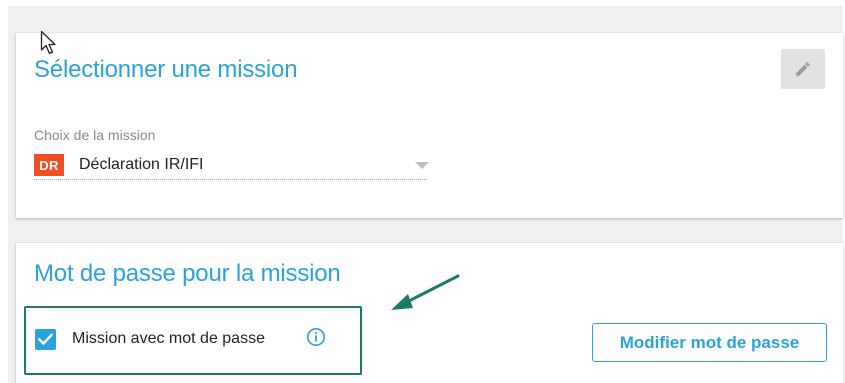 Image resolution: width=845 pixels, height=383 pixels. I want to click on password-checkbox-label: Mission avec mot de passe, so click(168, 338).